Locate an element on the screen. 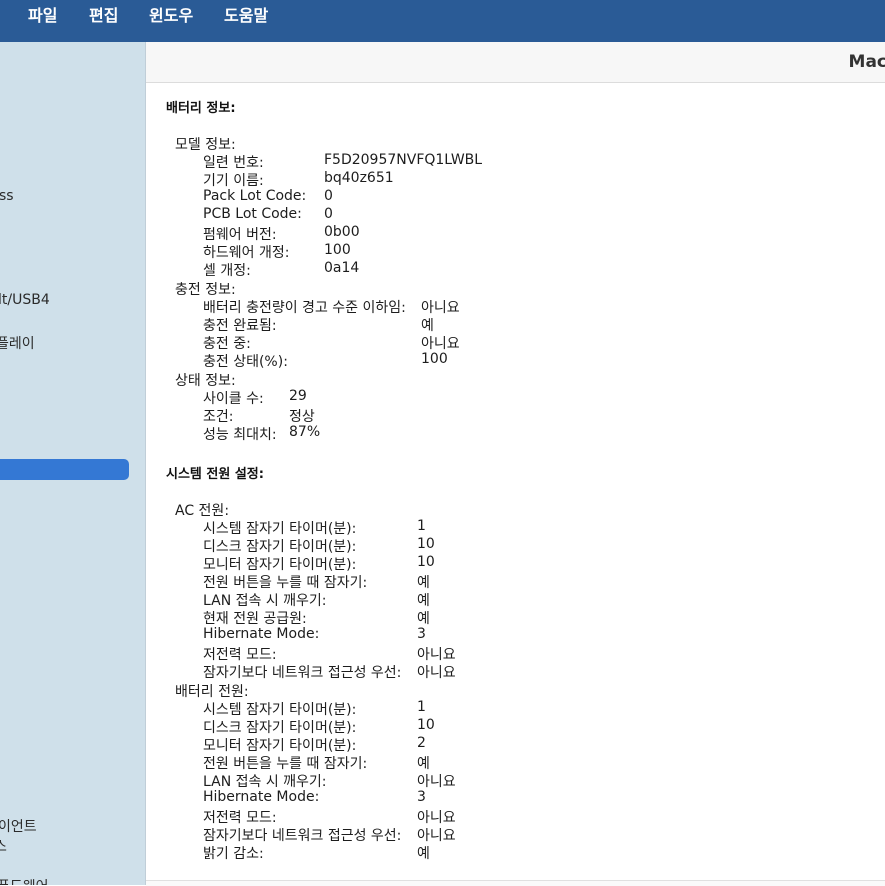  content-bottom-divider is located at coordinates (515, 883).